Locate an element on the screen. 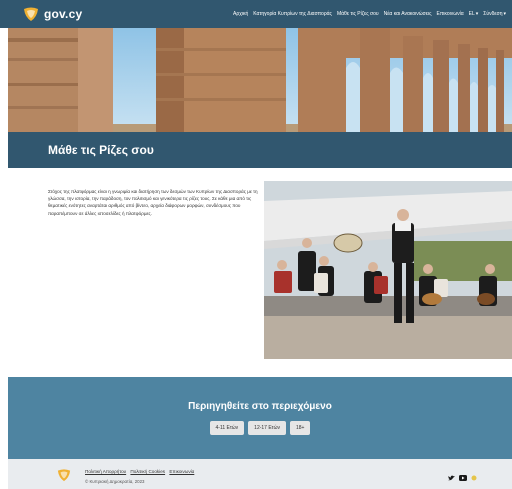 The height and width of the screenshot is (489, 512). twitter-icon is located at coordinates (451, 477).